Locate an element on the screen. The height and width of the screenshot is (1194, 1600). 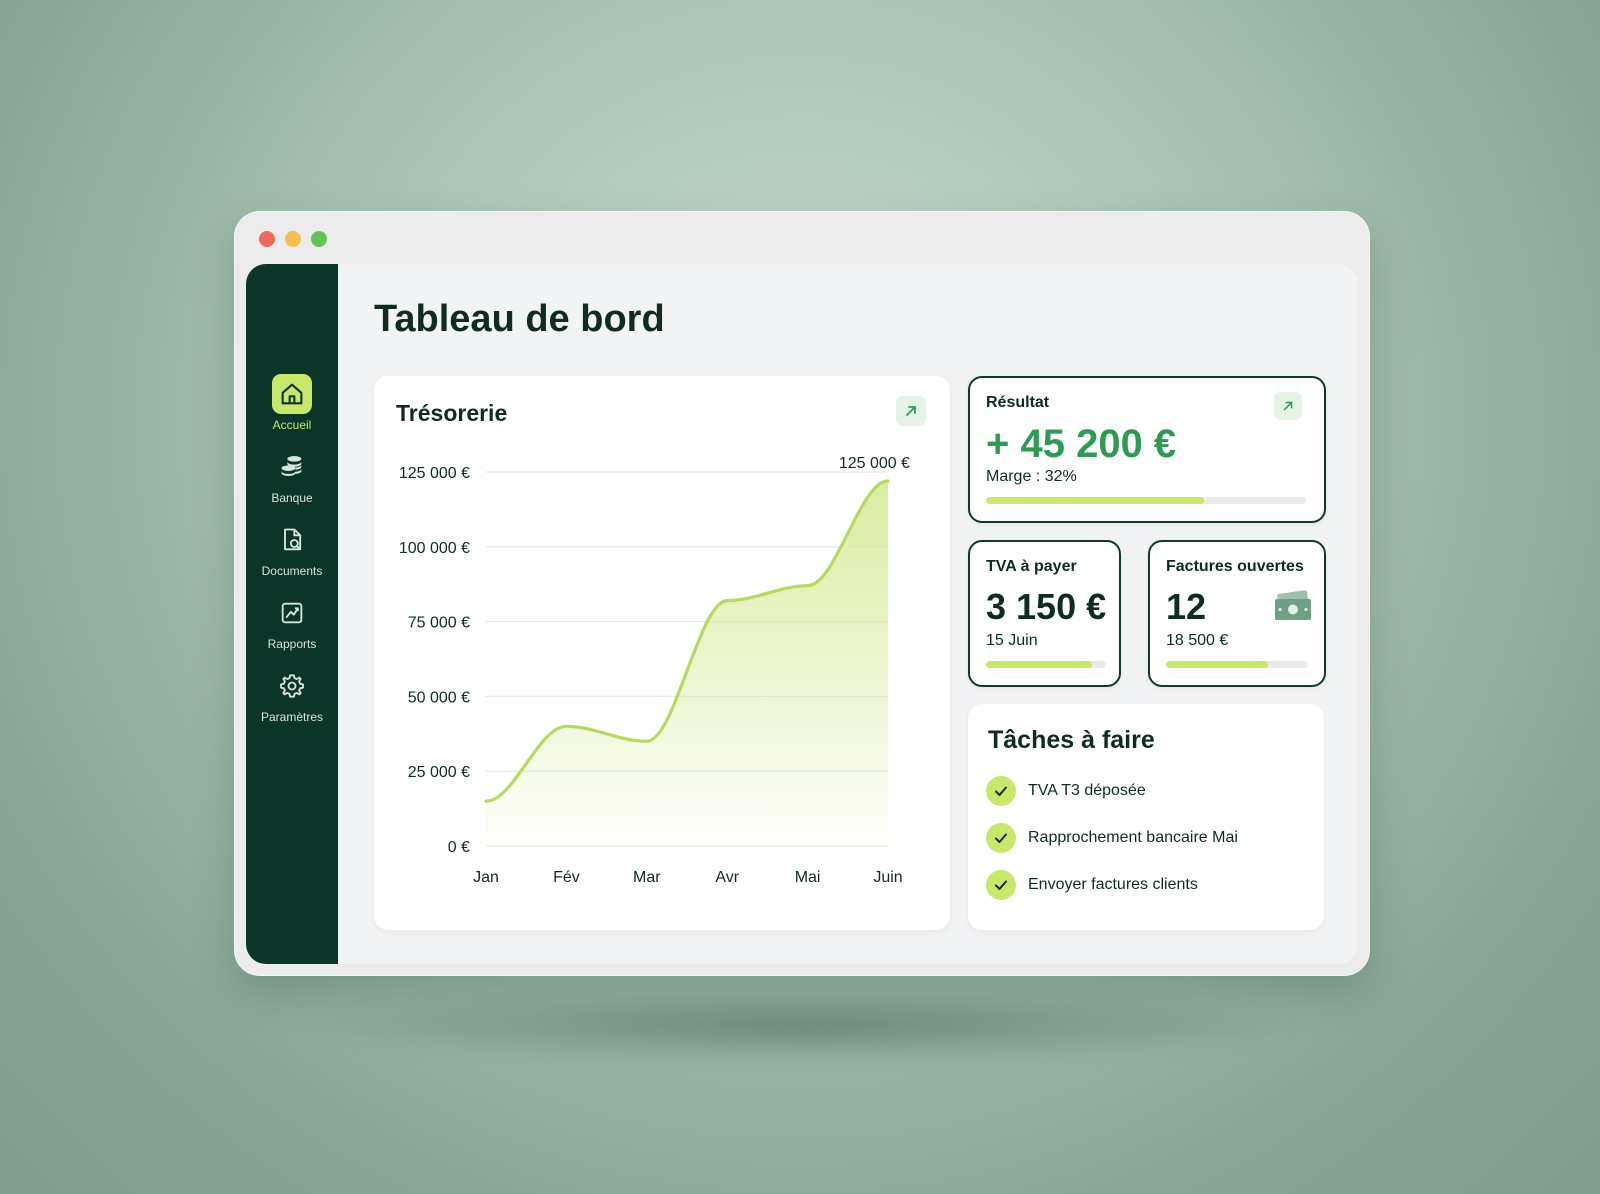
y-tick-label: 75 000 € is located at coordinates (439, 623).